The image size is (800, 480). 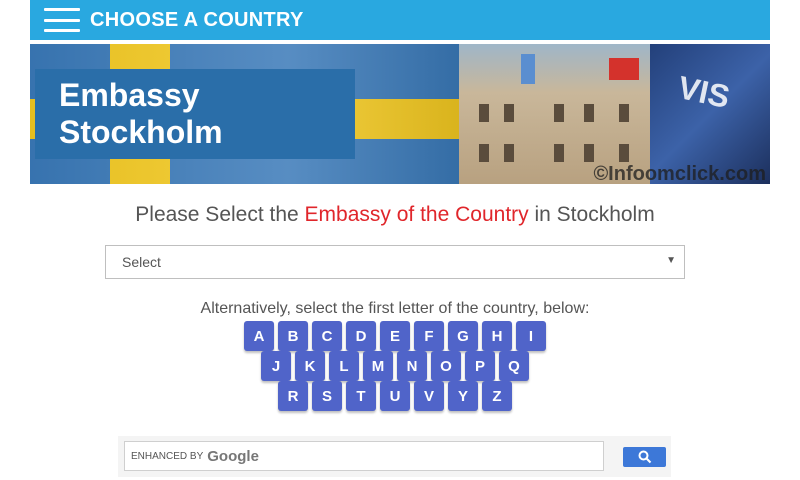 I want to click on country-select: Select ▼, so click(x=395, y=262).